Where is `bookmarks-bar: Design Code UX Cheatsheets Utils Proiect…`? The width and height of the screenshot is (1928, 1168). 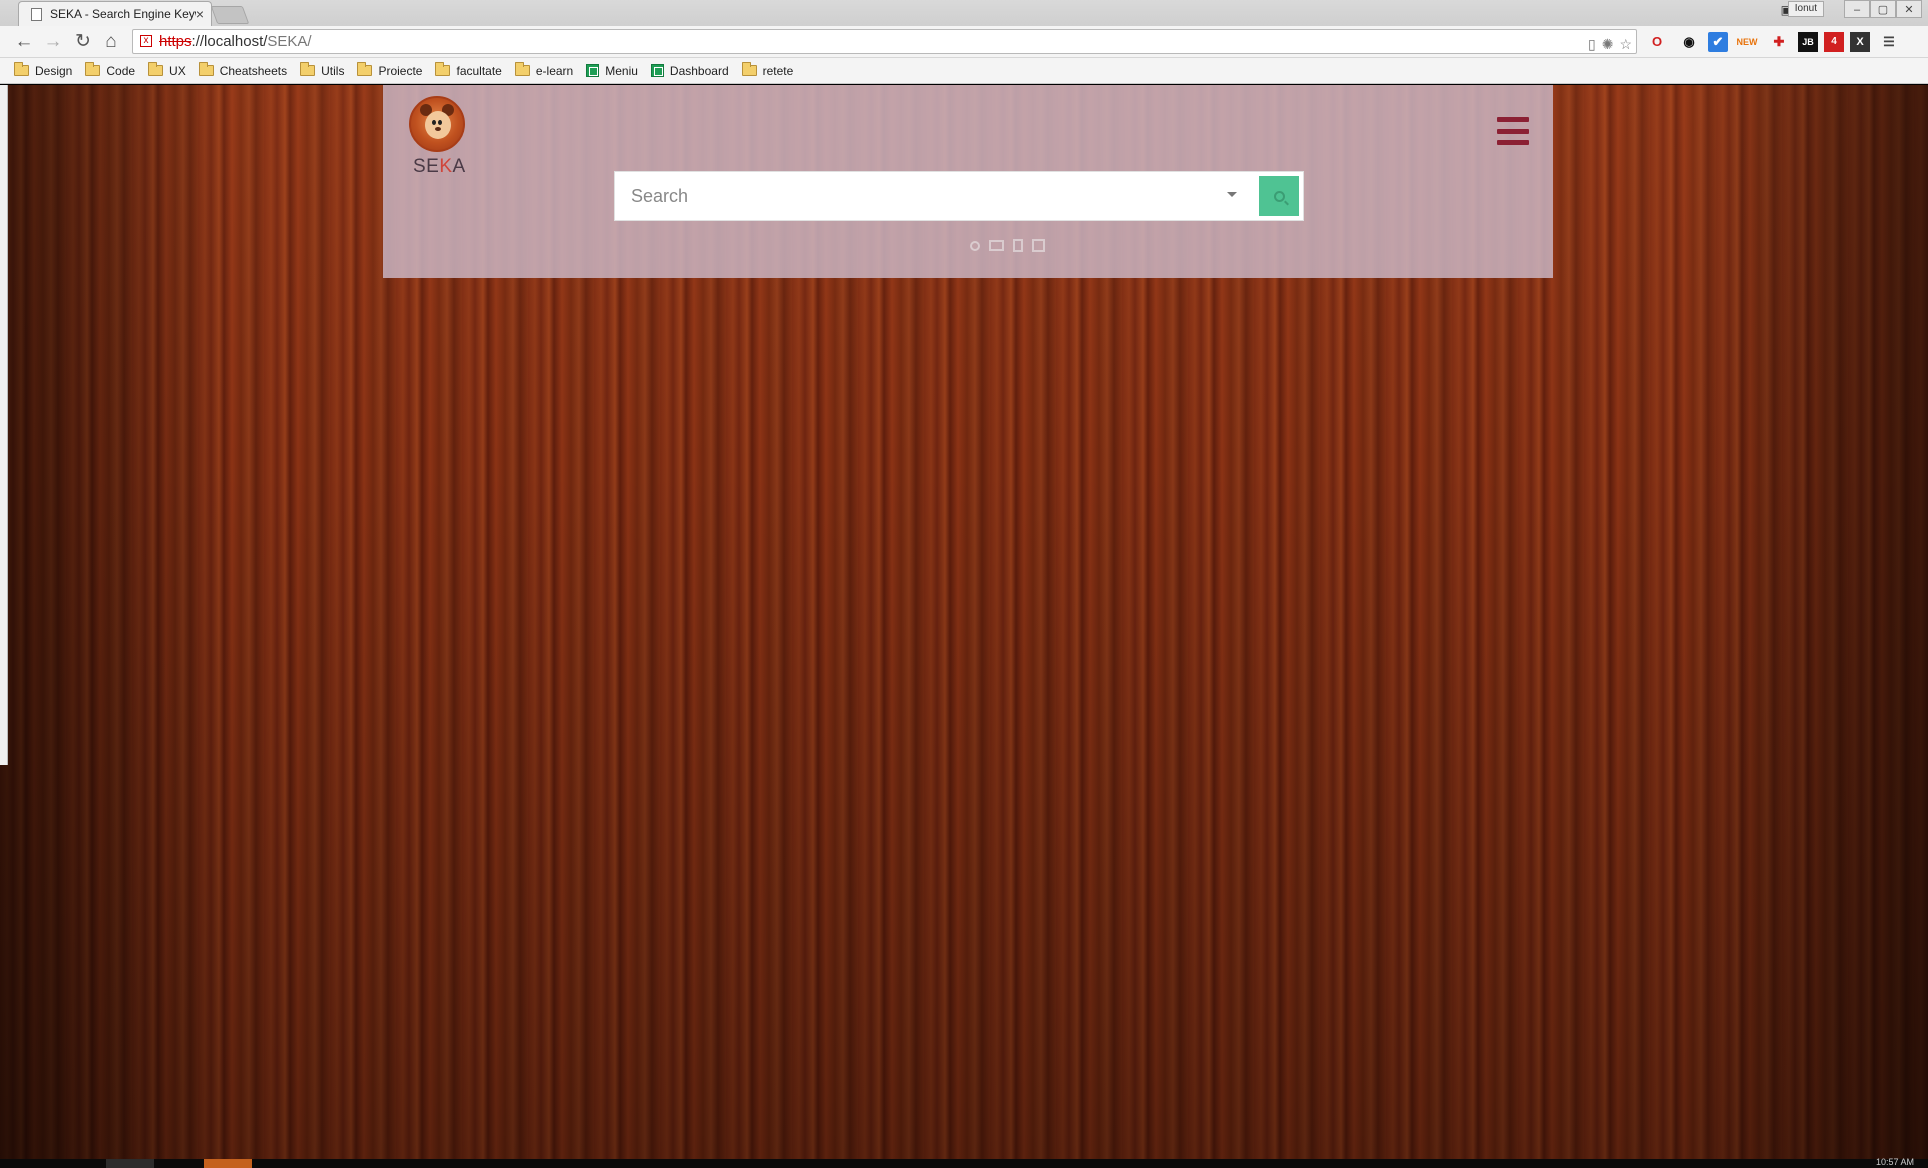 bookmarks-bar: Design Code UX Cheatsheets Utils Proiect… is located at coordinates (964, 71).